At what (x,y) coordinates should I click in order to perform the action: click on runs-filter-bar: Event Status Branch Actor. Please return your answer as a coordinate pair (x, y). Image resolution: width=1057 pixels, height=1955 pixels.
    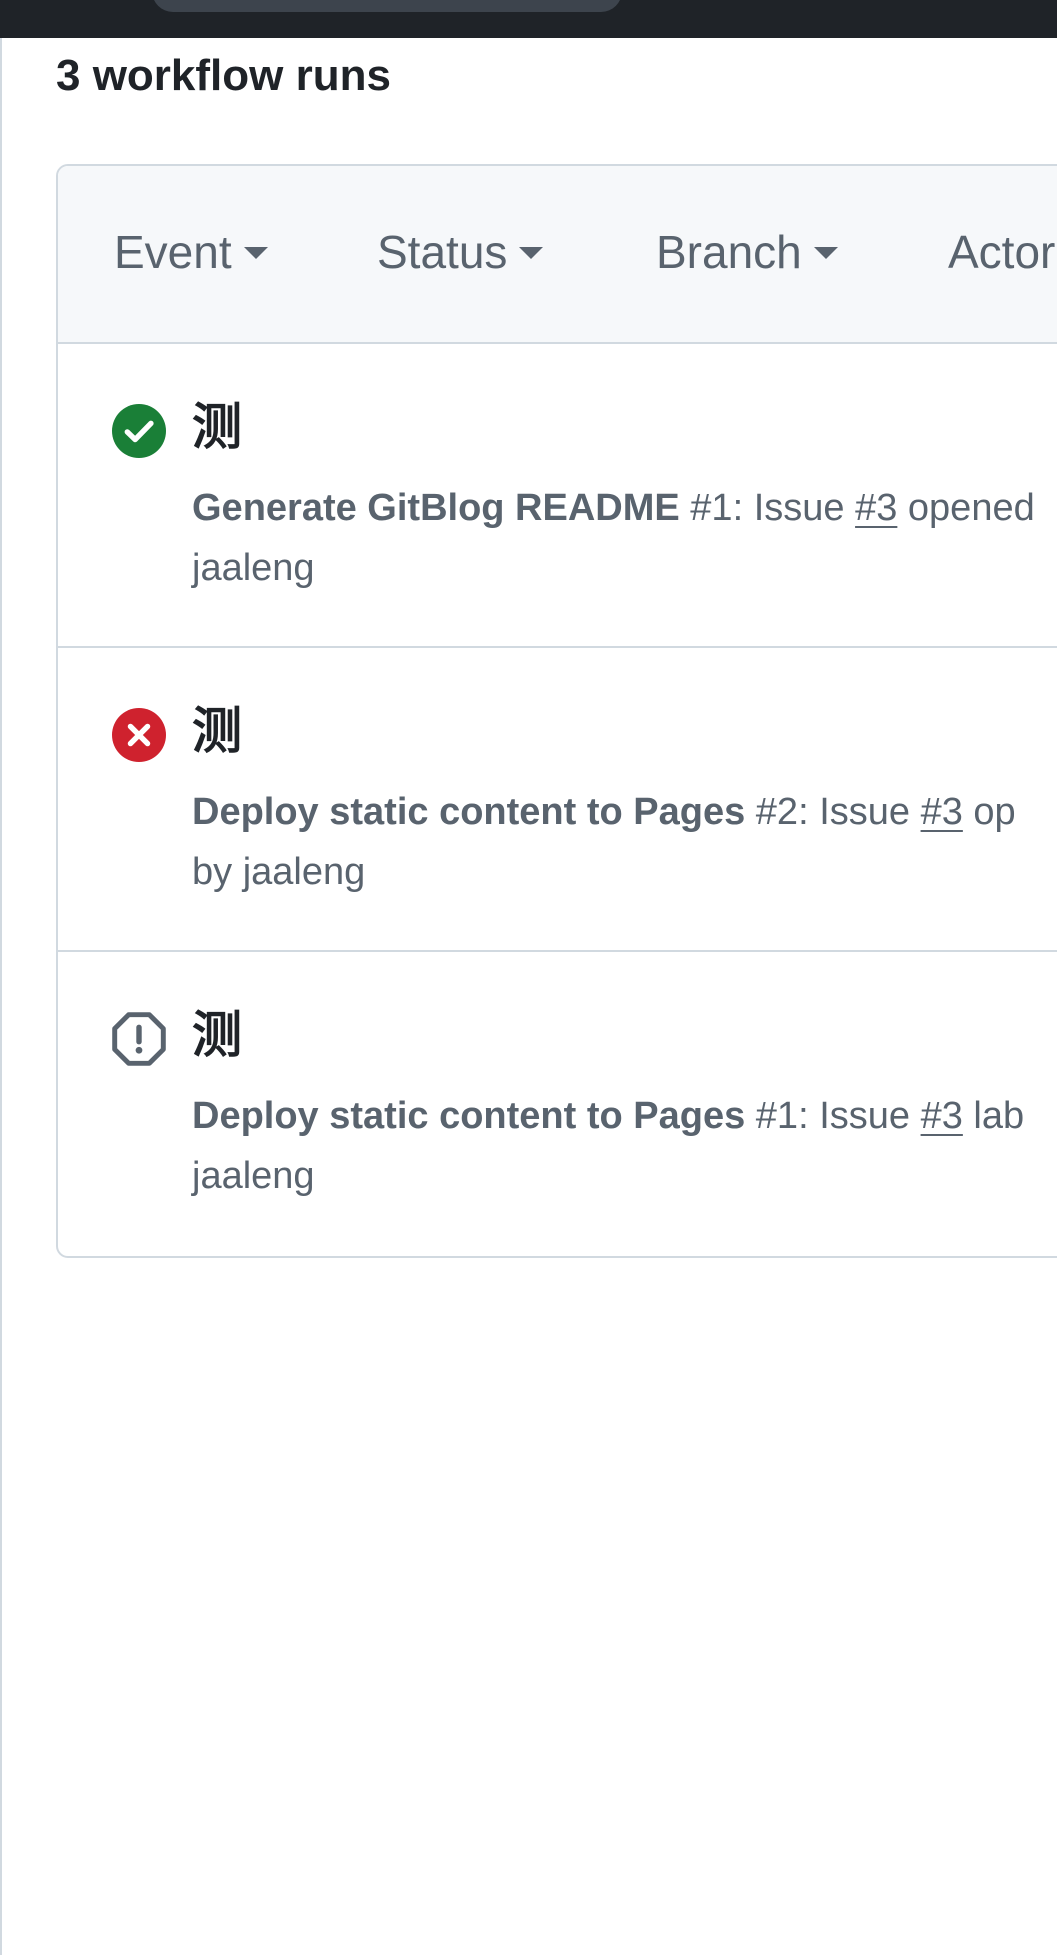
    Looking at the image, I should click on (557, 255).